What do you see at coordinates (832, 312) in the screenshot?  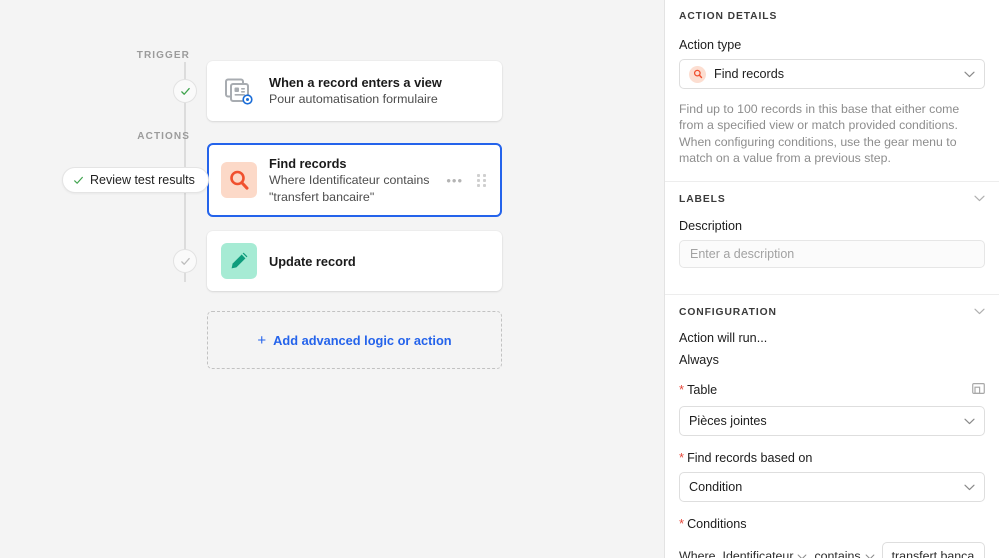 I see `configuration-section-header: CONFIGURATION` at bounding box center [832, 312].